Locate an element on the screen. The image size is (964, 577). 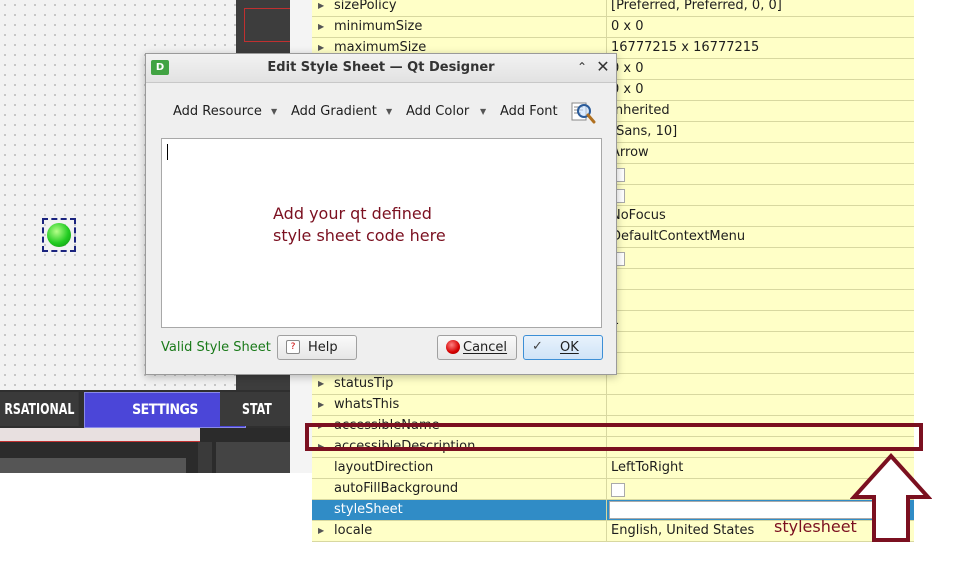
font-magnifier-icon is located at coordinates (583, 112).